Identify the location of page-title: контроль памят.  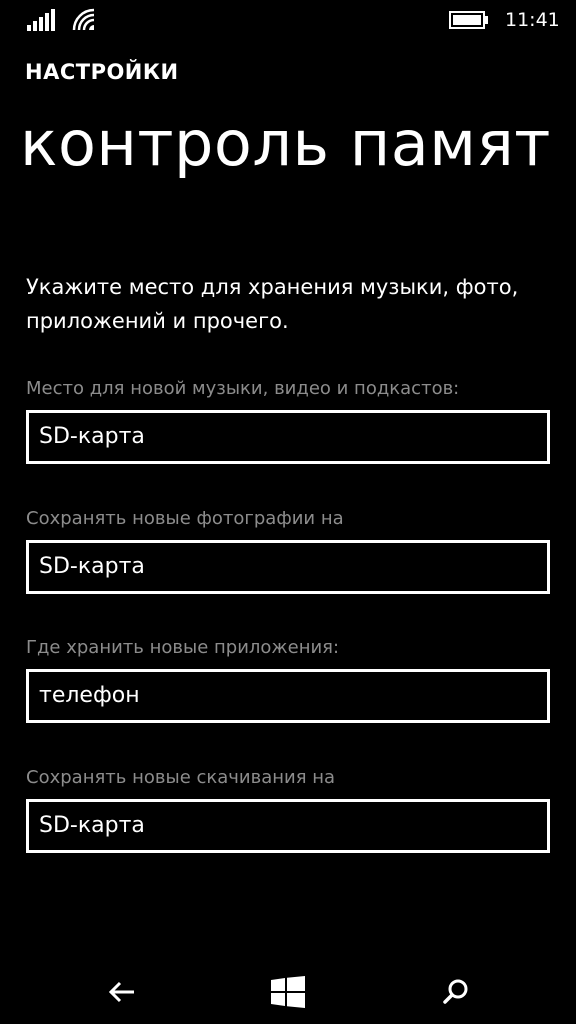
(285, 143).